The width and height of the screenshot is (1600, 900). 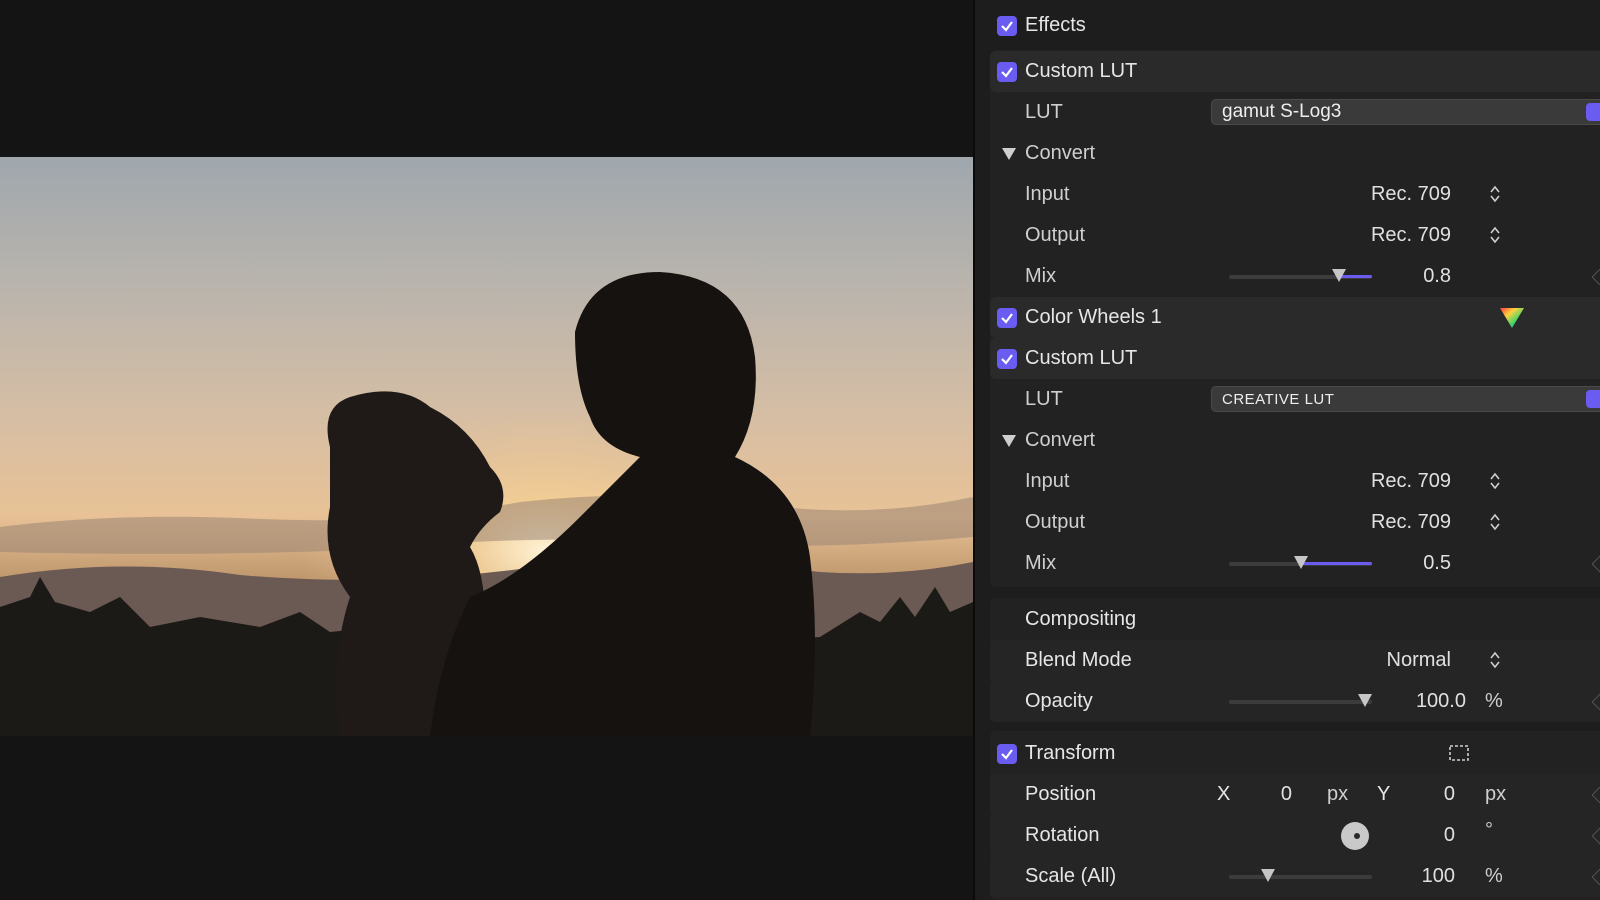 I want to click on effects-header: Effects, so click(x=1287, y=25).